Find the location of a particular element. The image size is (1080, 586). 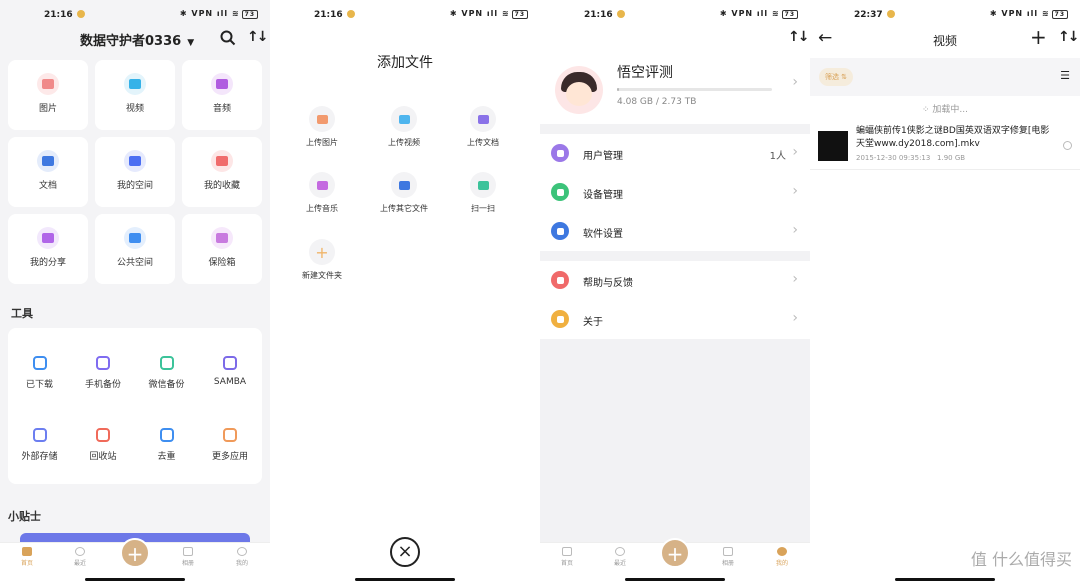

avatar is located at coordinates (579, 90).